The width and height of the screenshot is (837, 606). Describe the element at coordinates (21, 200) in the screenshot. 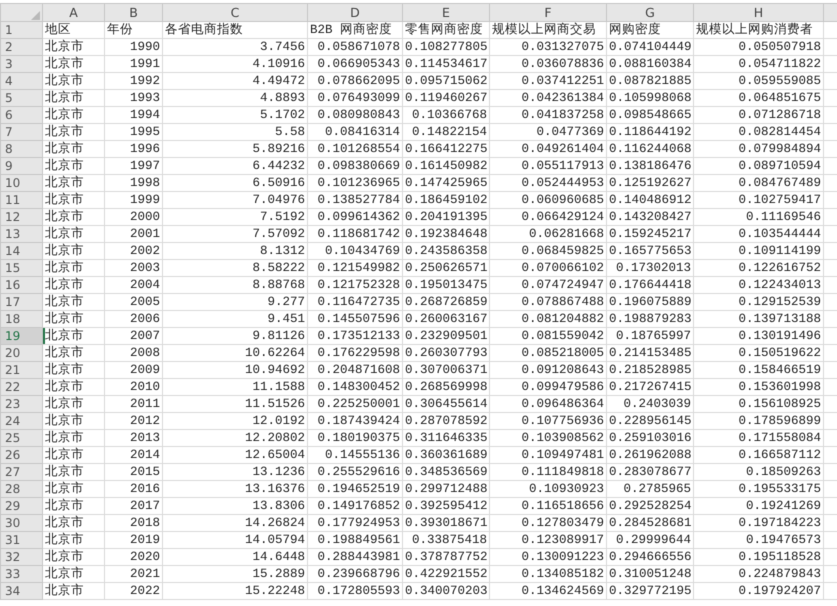

I see `row-header: 11` at that location.